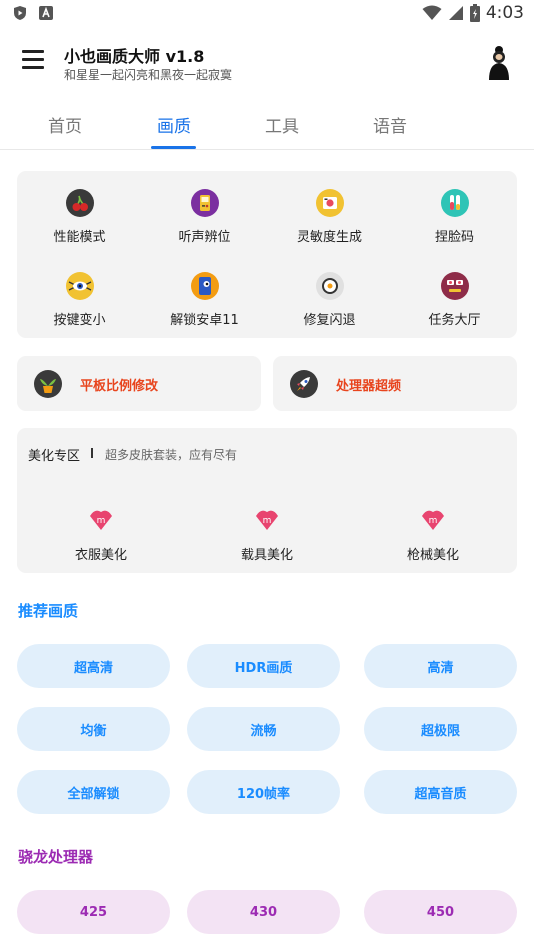 The height and width of the screenshot is (950, 534). What do you see at coordinates (329, 286) in the screenshot?
I see `sushi-icon` at bounding box center [329, 286].